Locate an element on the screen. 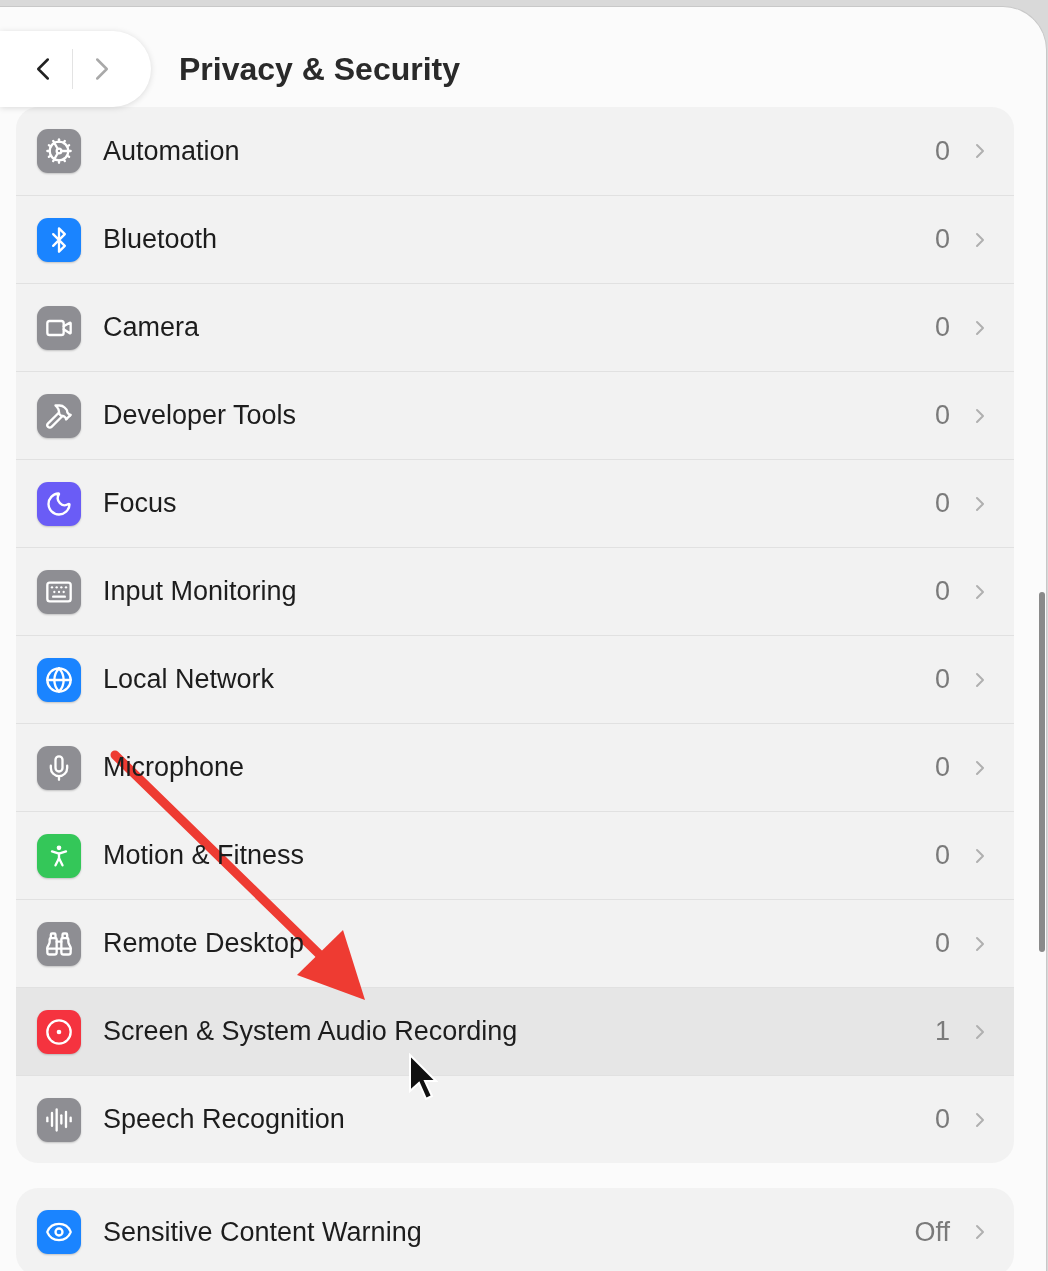  settings-row: Local Network 0 is located at coordinates (515, 679).